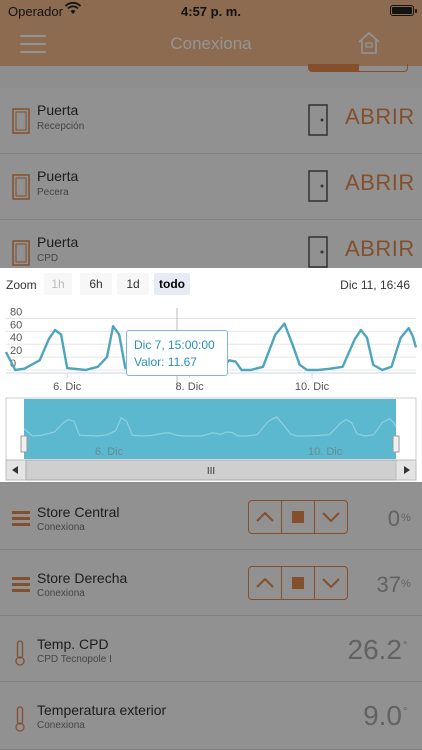  I want to click on y-axis-labels: 806040200, so click(16, 338).